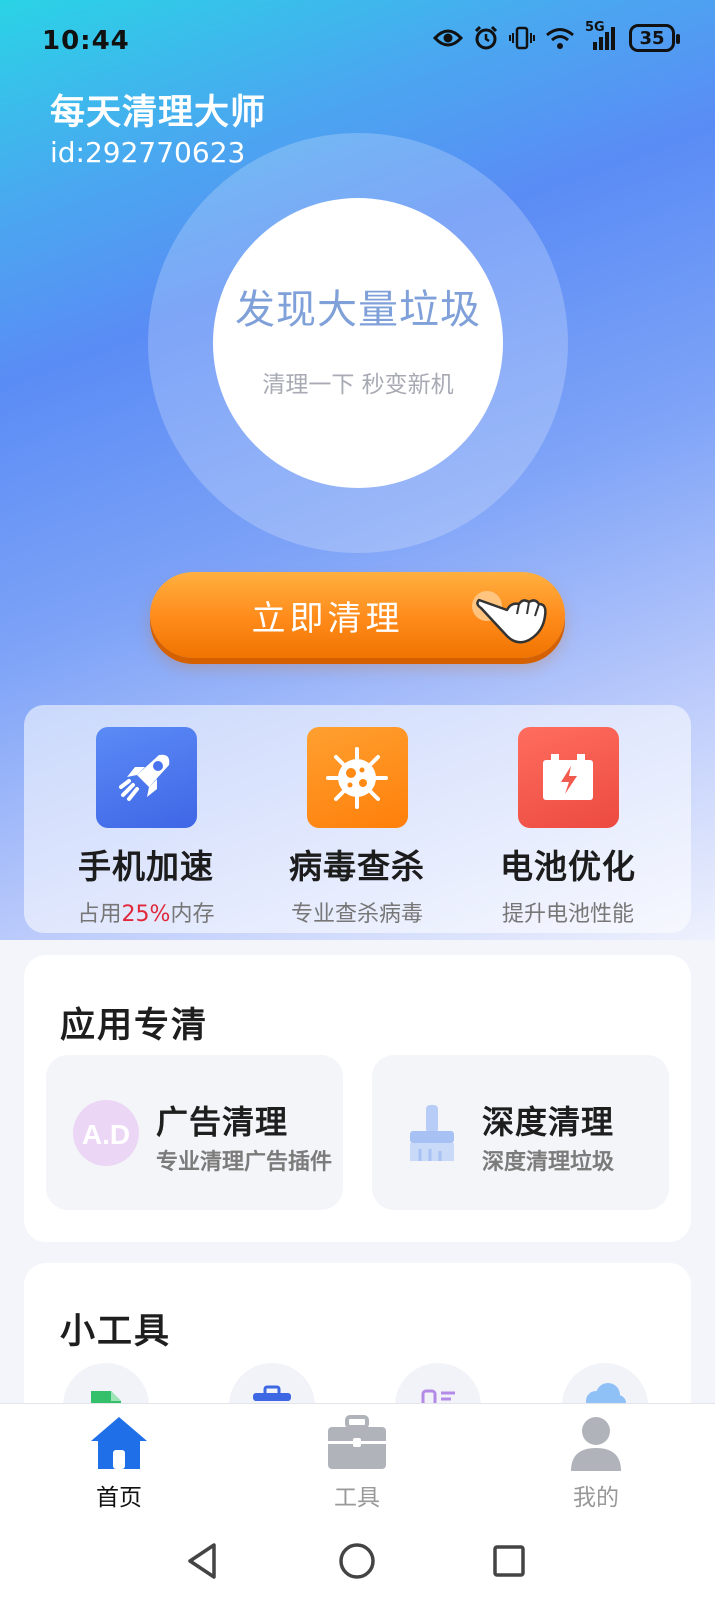 The width and height of the screenshot is (715, 1600). I want to click on nav-item-home: 首页, so click(119, 1463).